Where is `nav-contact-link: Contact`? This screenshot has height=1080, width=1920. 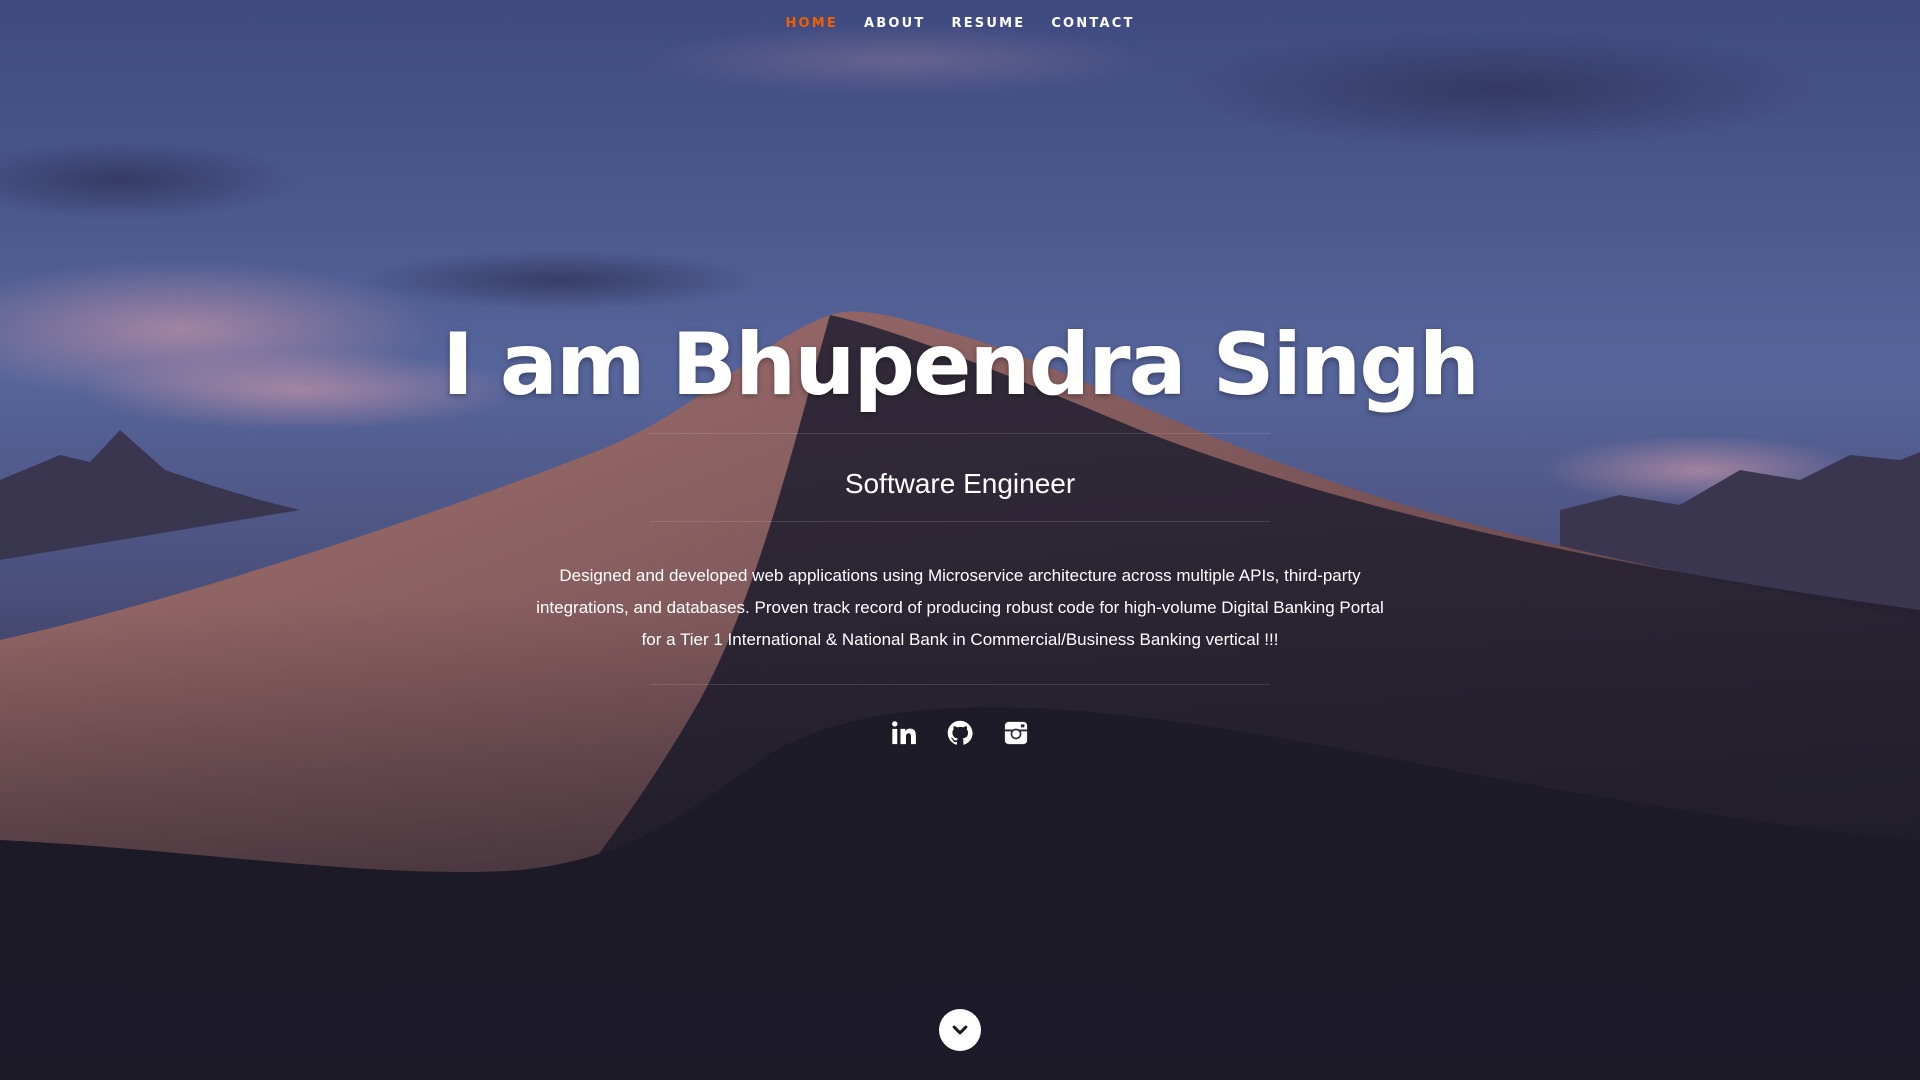 nav-contact-link: Contact is located at coordinates (1092, 23).